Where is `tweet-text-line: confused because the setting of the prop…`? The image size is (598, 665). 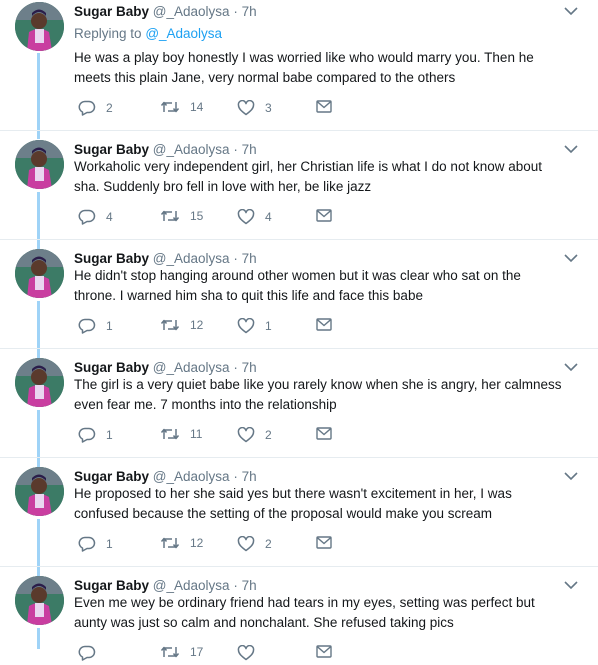 tweet-text-line: confused because the setting of the prop… is located at coordinates (283, 513).